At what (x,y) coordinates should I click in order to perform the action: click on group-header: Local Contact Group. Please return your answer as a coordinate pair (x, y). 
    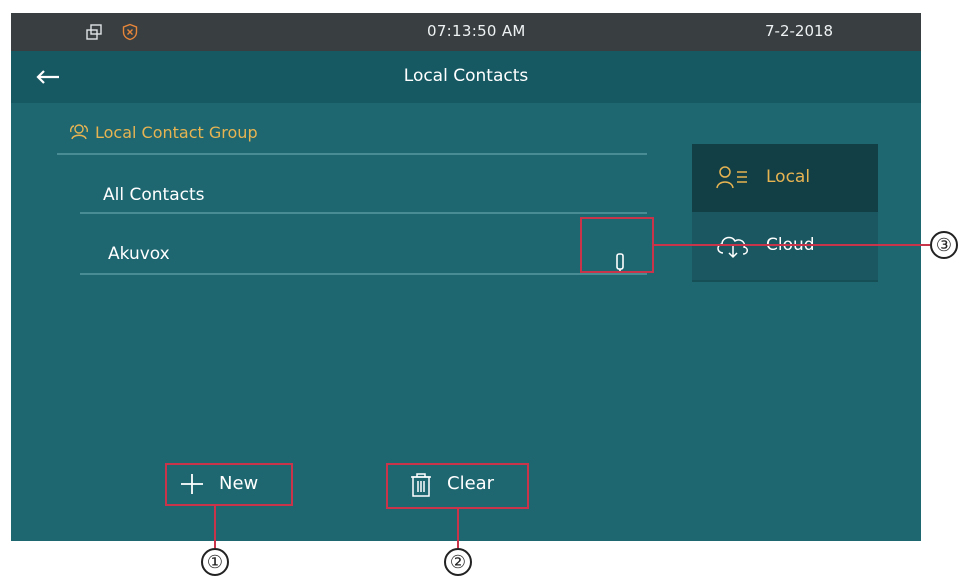
    Looking at the image, I should click on (163, 134).